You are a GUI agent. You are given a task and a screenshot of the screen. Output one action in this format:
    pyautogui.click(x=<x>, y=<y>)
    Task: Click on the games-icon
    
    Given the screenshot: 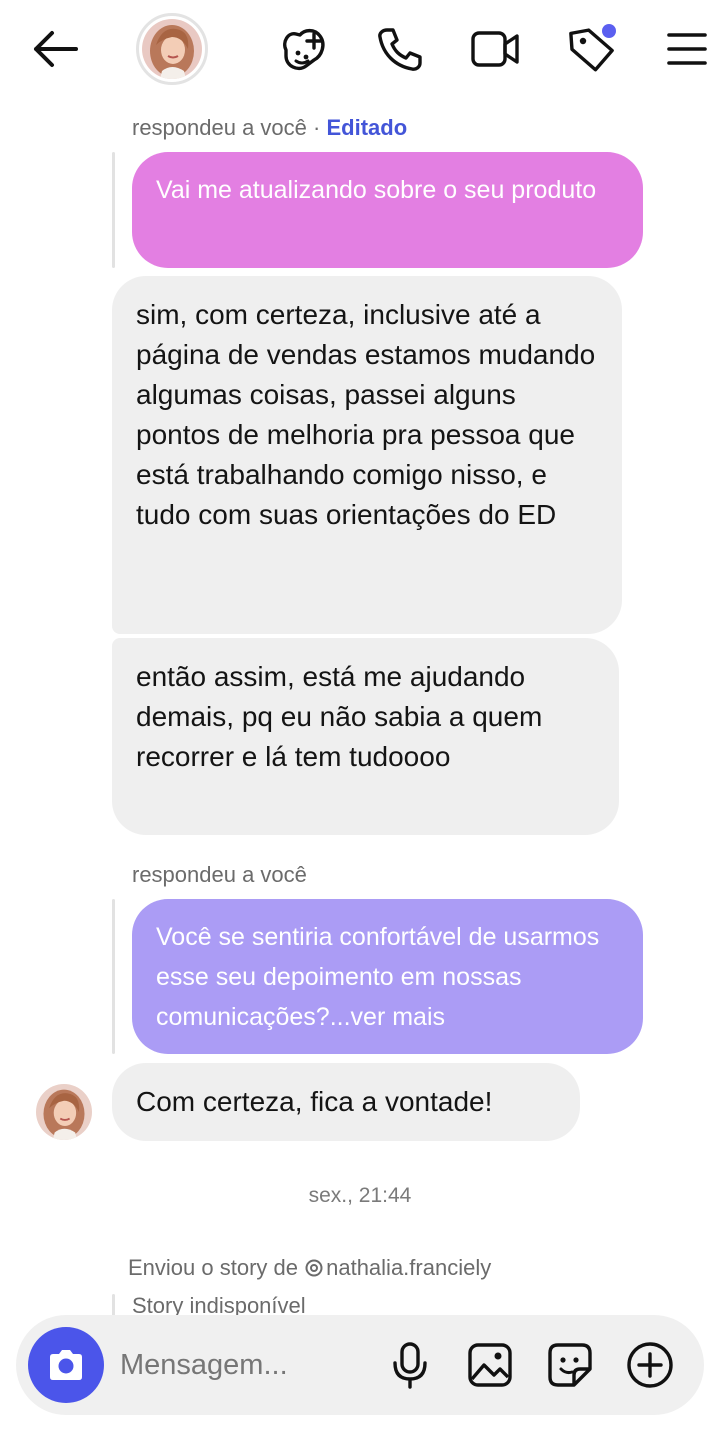 What is the action you would take?
    pyautogui.click(x=304, y=49)
    